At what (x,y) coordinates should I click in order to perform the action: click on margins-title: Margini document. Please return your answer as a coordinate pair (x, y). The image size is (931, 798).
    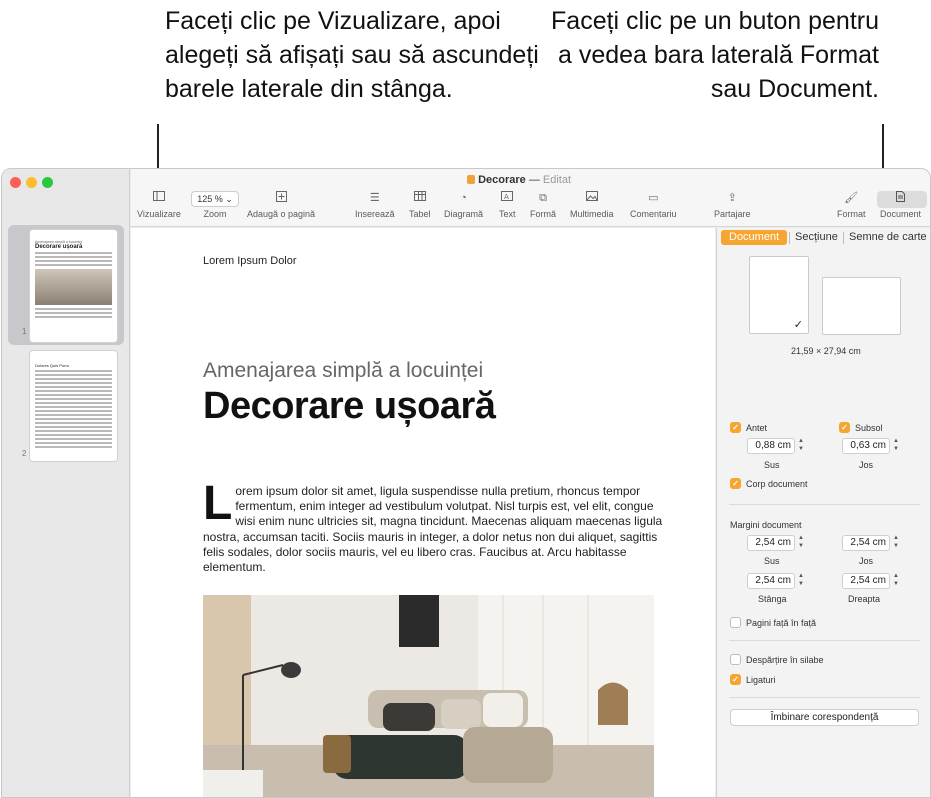
    Looking at the image, I should click on (766, 525).